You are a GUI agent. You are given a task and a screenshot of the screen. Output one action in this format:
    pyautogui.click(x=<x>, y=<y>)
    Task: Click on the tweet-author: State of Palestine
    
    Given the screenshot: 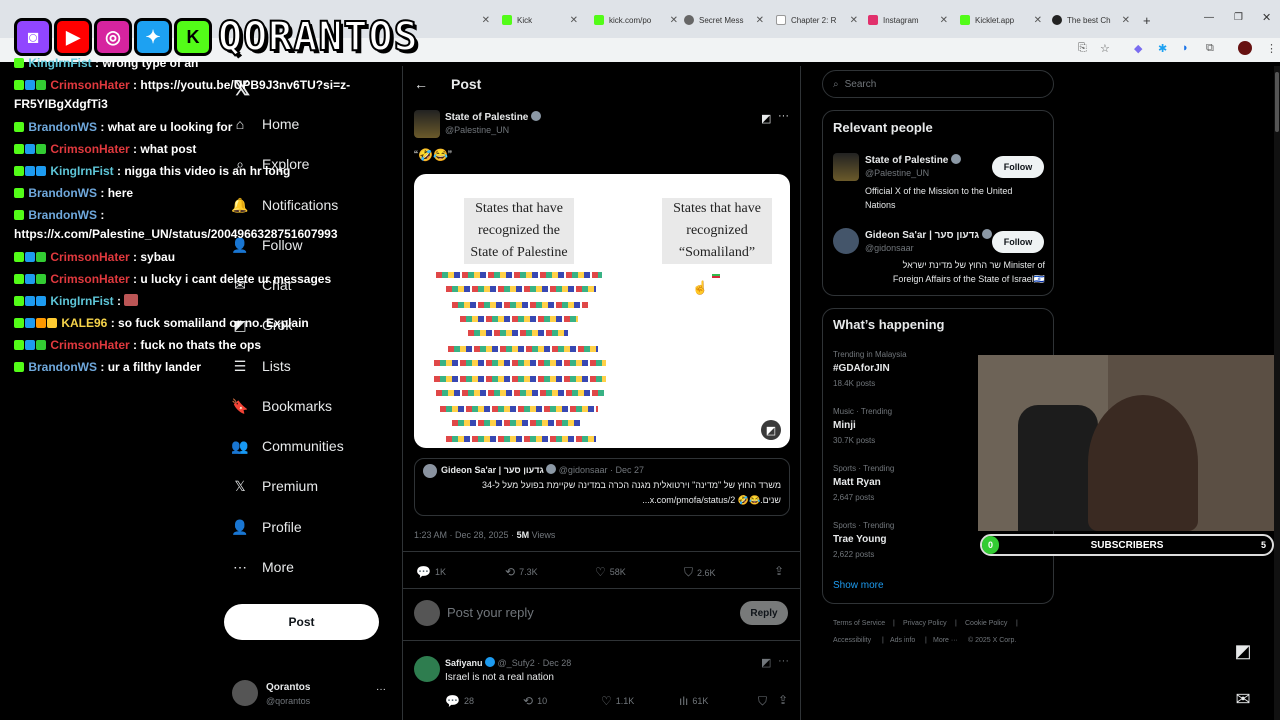 What is the action you would take?
    pyautogui.click(x=493, y=117)
    